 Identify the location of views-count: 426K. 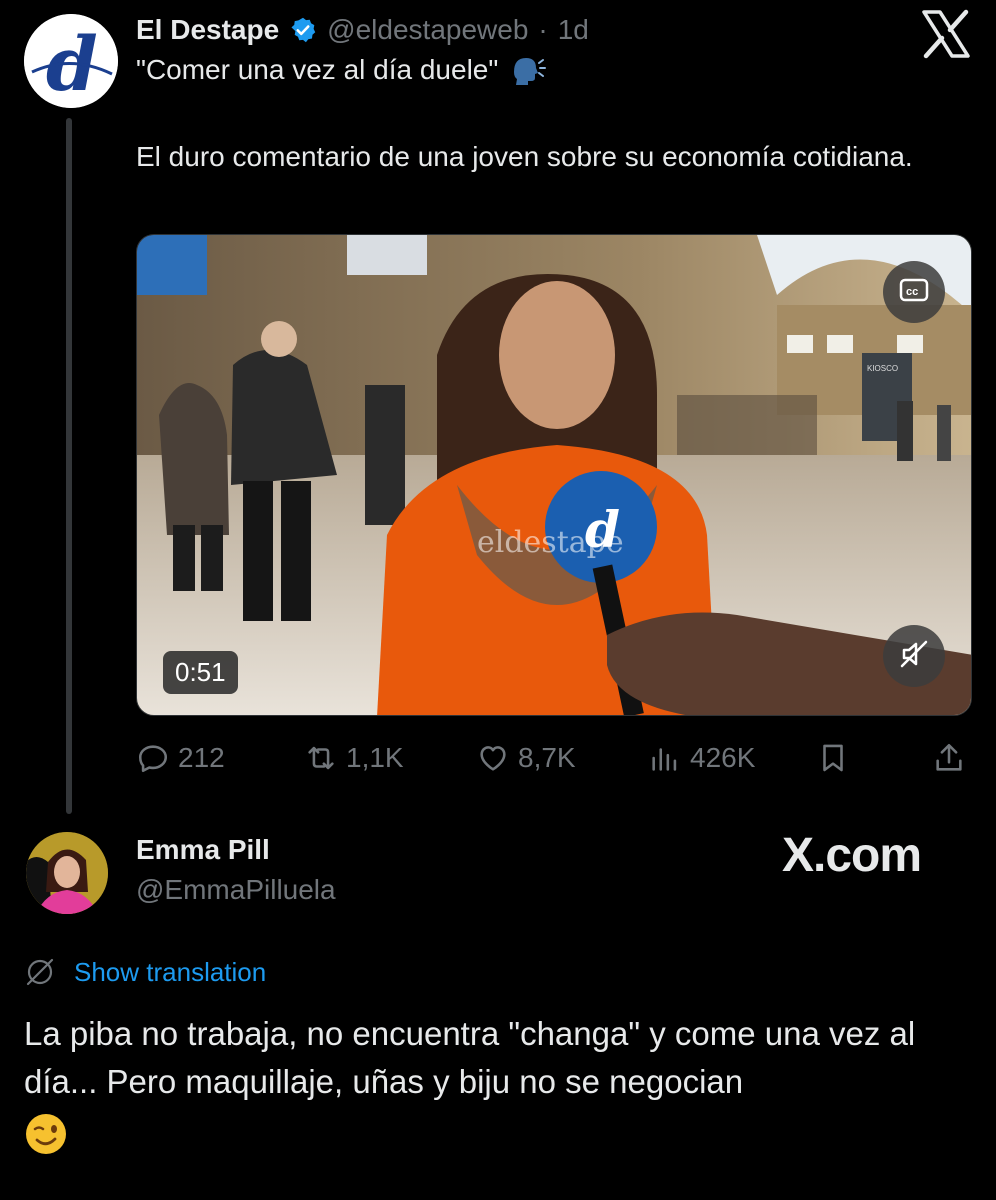
(723, 757).